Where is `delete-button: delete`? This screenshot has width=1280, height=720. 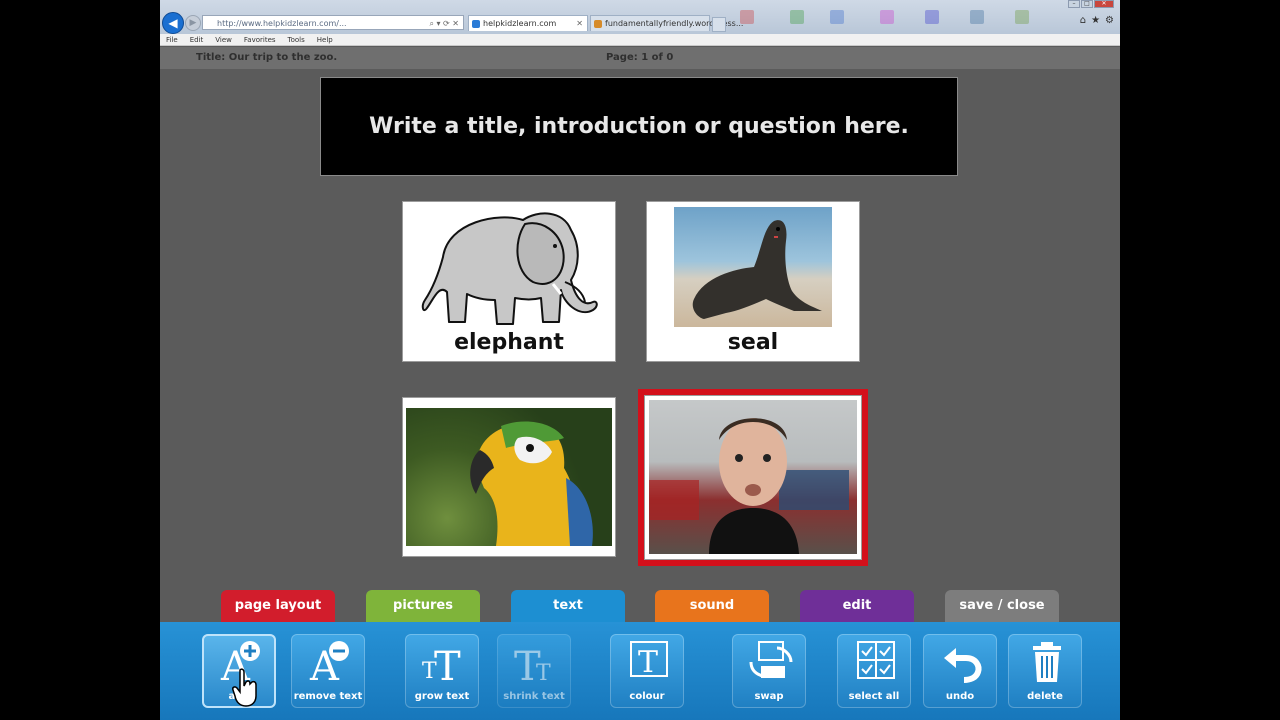 delete-button: delete is located at coordinates (1045, 671).